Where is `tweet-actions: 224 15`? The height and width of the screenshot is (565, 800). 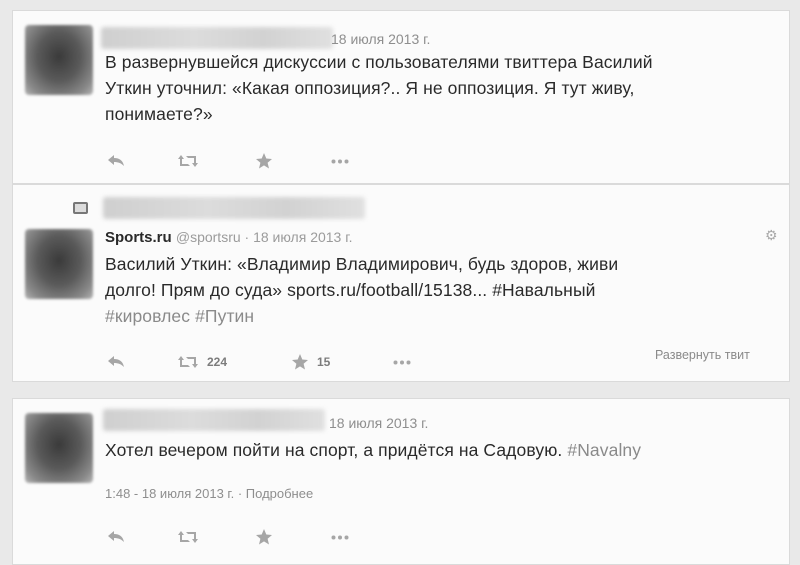 tweet-actions: 224 15 is located at coordinates (265, 364).